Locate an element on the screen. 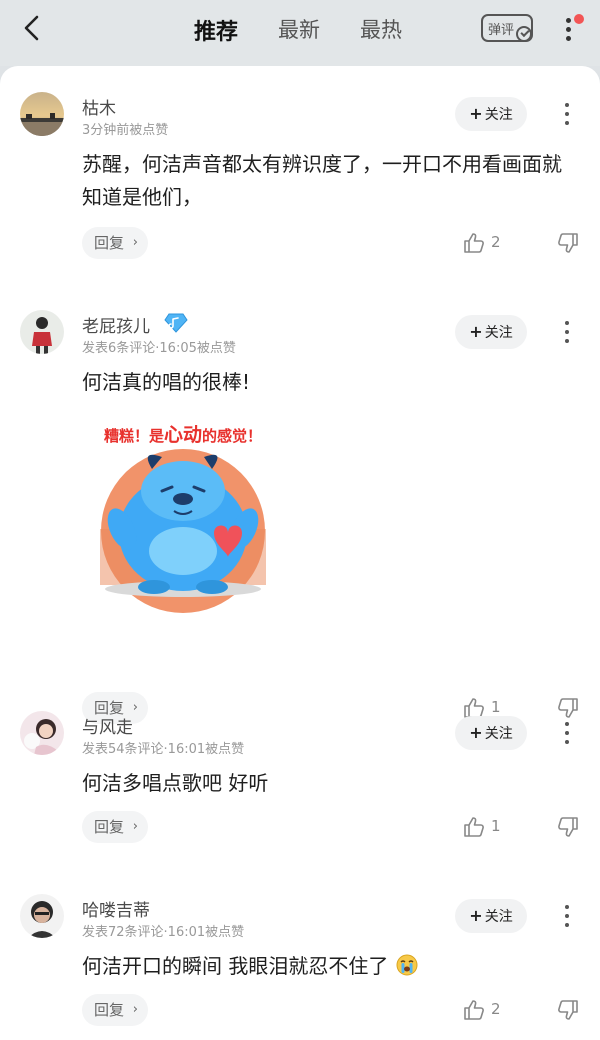 The image size is (600, 1040). tab-latest: 最新 is located at coordinates (299, 29).